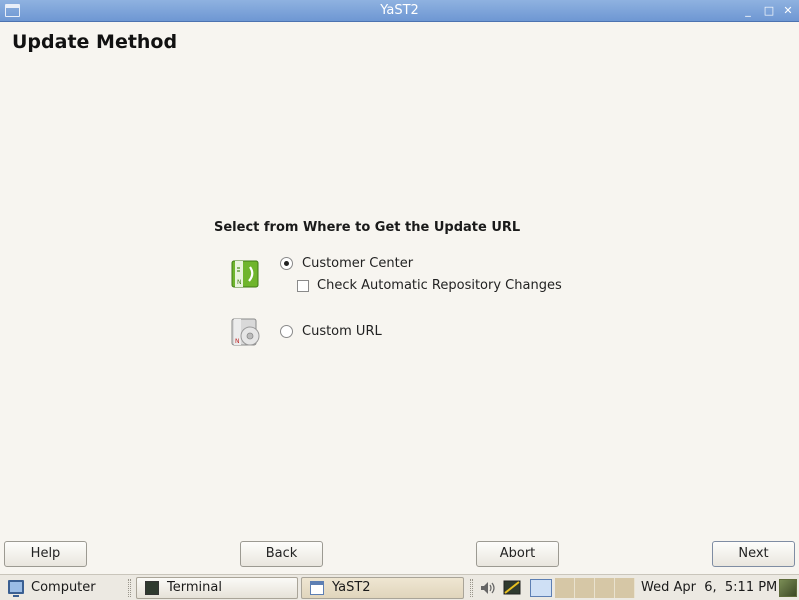 The width and height of the screenshot is (799, 600). What do you see at coordinates (512, 588) in the screenshot?
I see `network-monitor-icon` at bounding box center [512, 588].